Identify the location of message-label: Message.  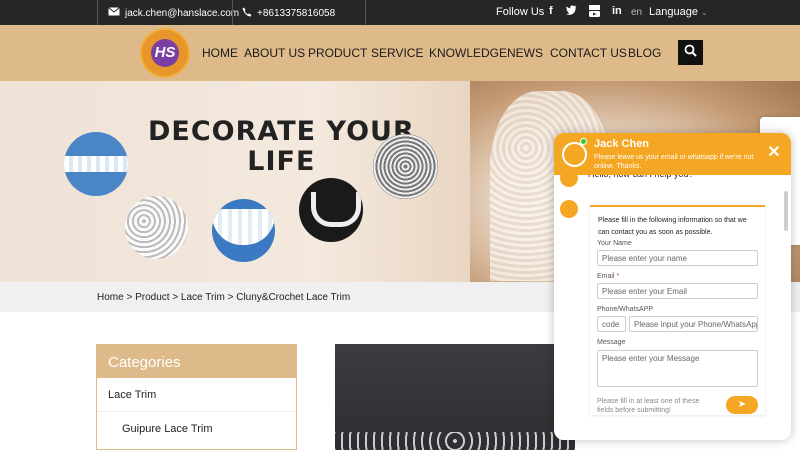
(611, 342).